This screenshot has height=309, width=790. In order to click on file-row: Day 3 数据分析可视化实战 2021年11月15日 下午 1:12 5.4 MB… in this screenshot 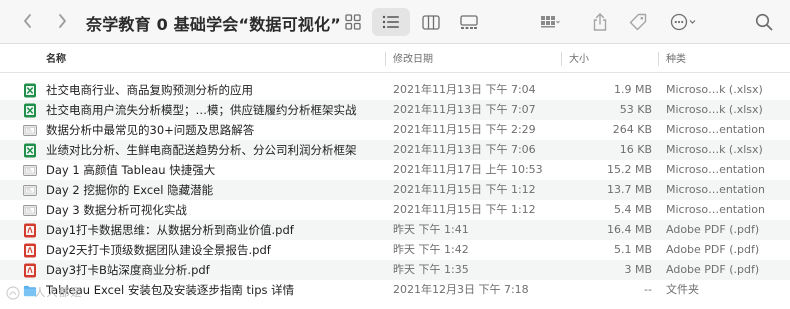, I will do `click(395, 210)`.